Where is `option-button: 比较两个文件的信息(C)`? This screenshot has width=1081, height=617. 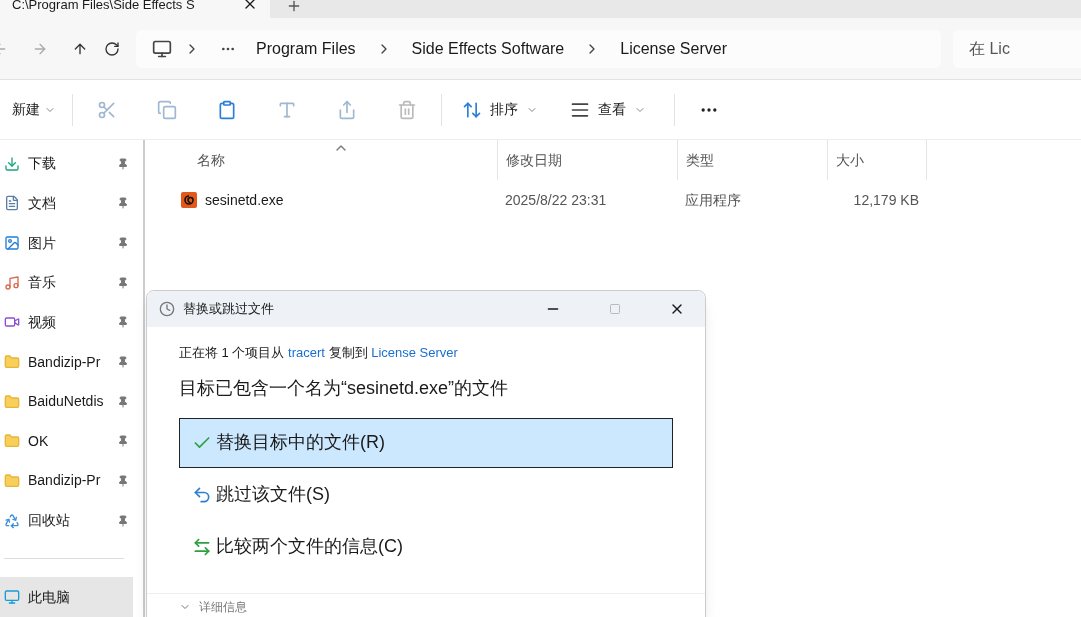 option-button: 比较两个文件的信息(C) is located at coordinates (426, 546).